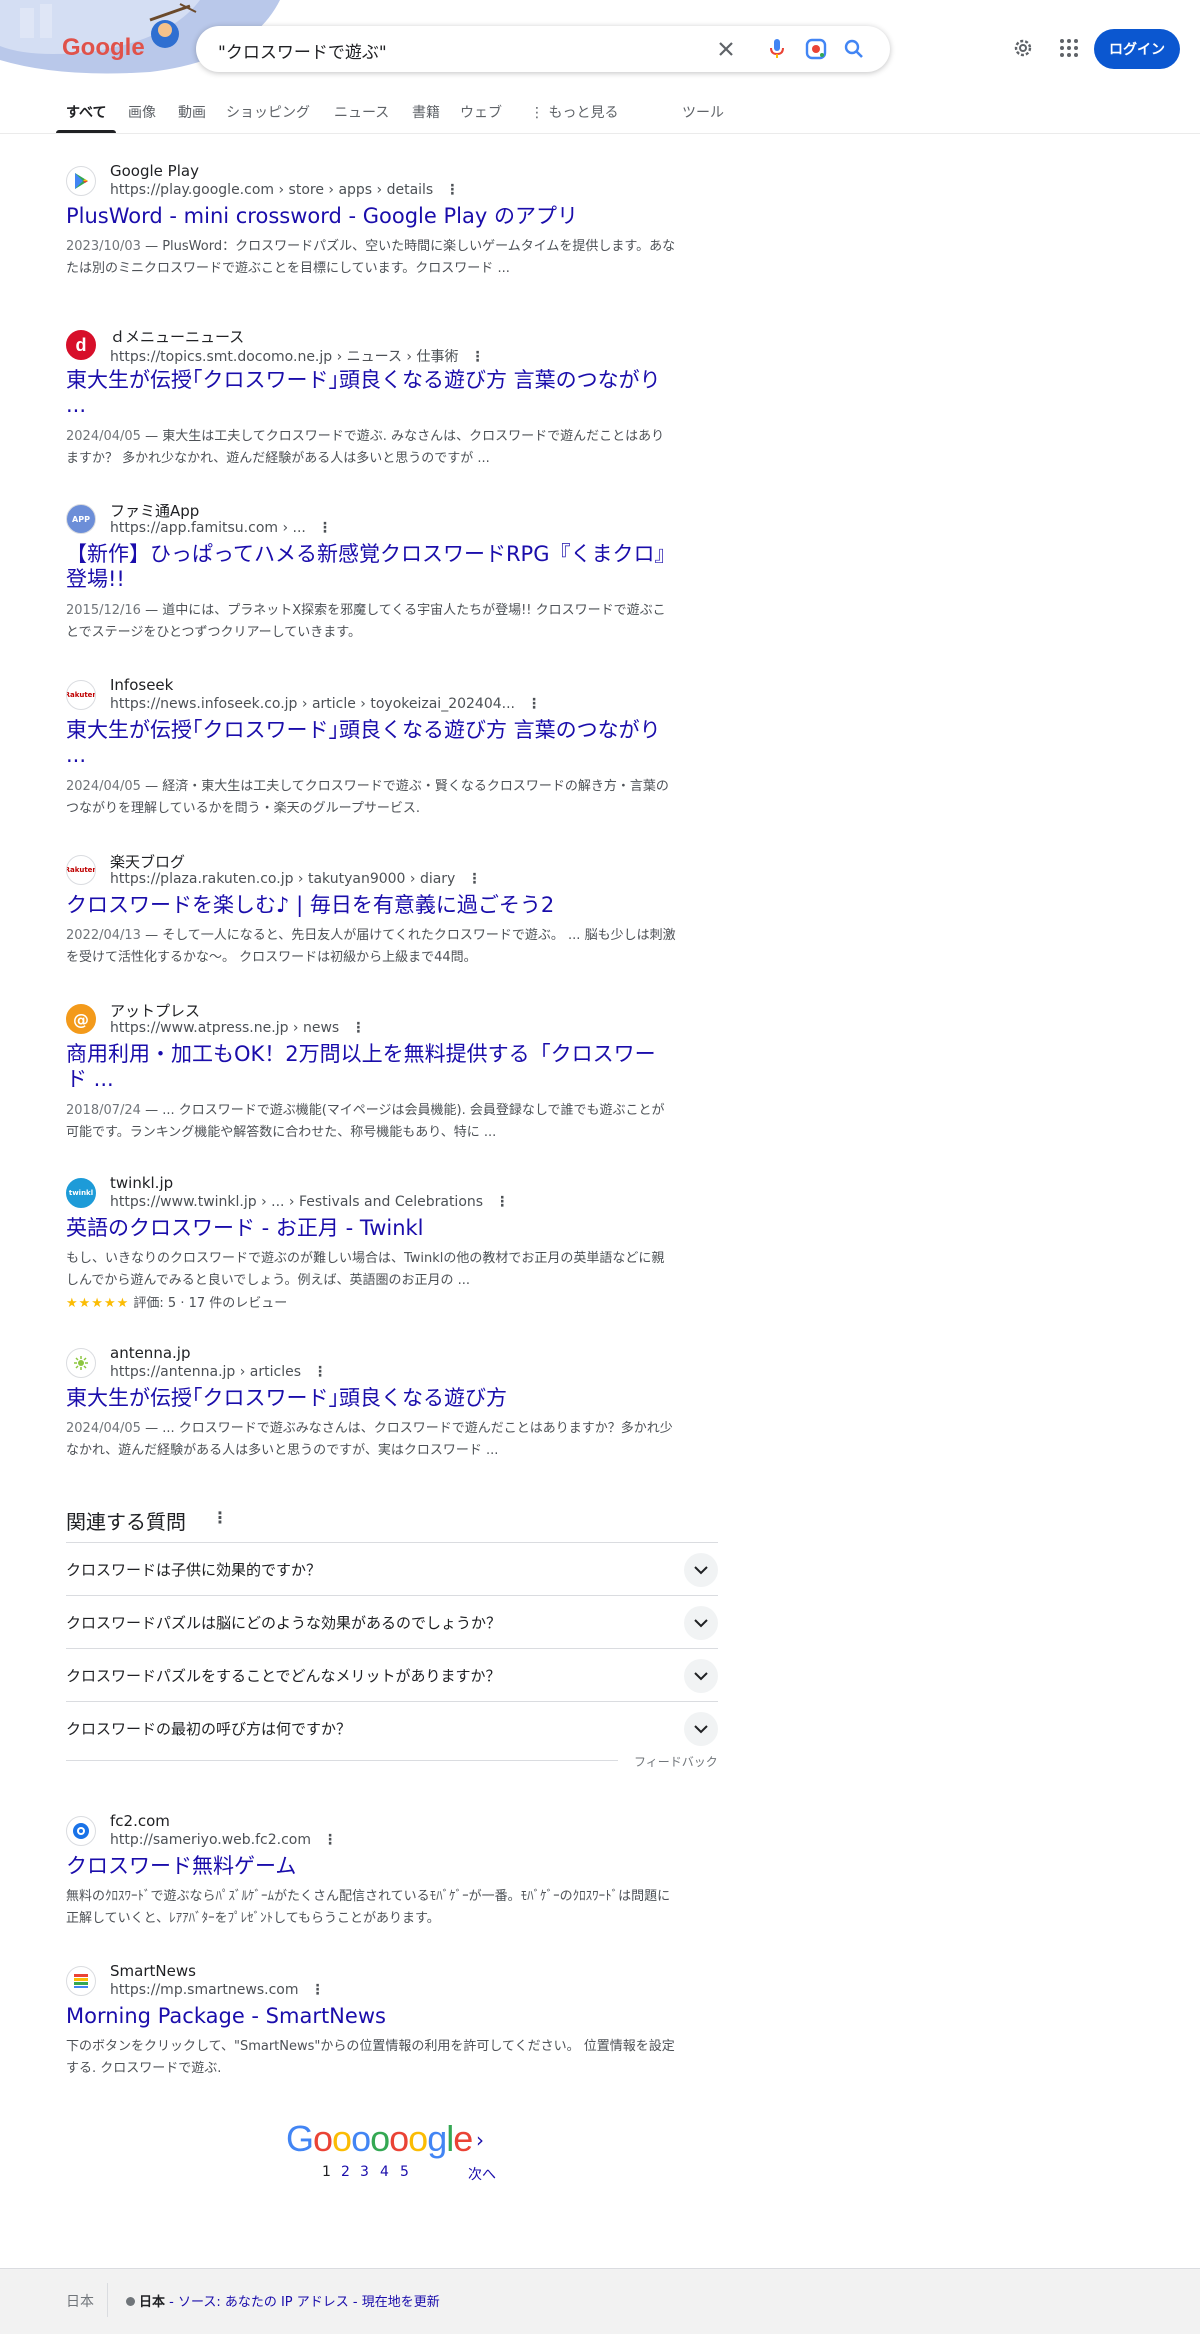  Describe the element at coordinates (426, 112) in the screenshot. I see `tab-books: 書籍` at that location.